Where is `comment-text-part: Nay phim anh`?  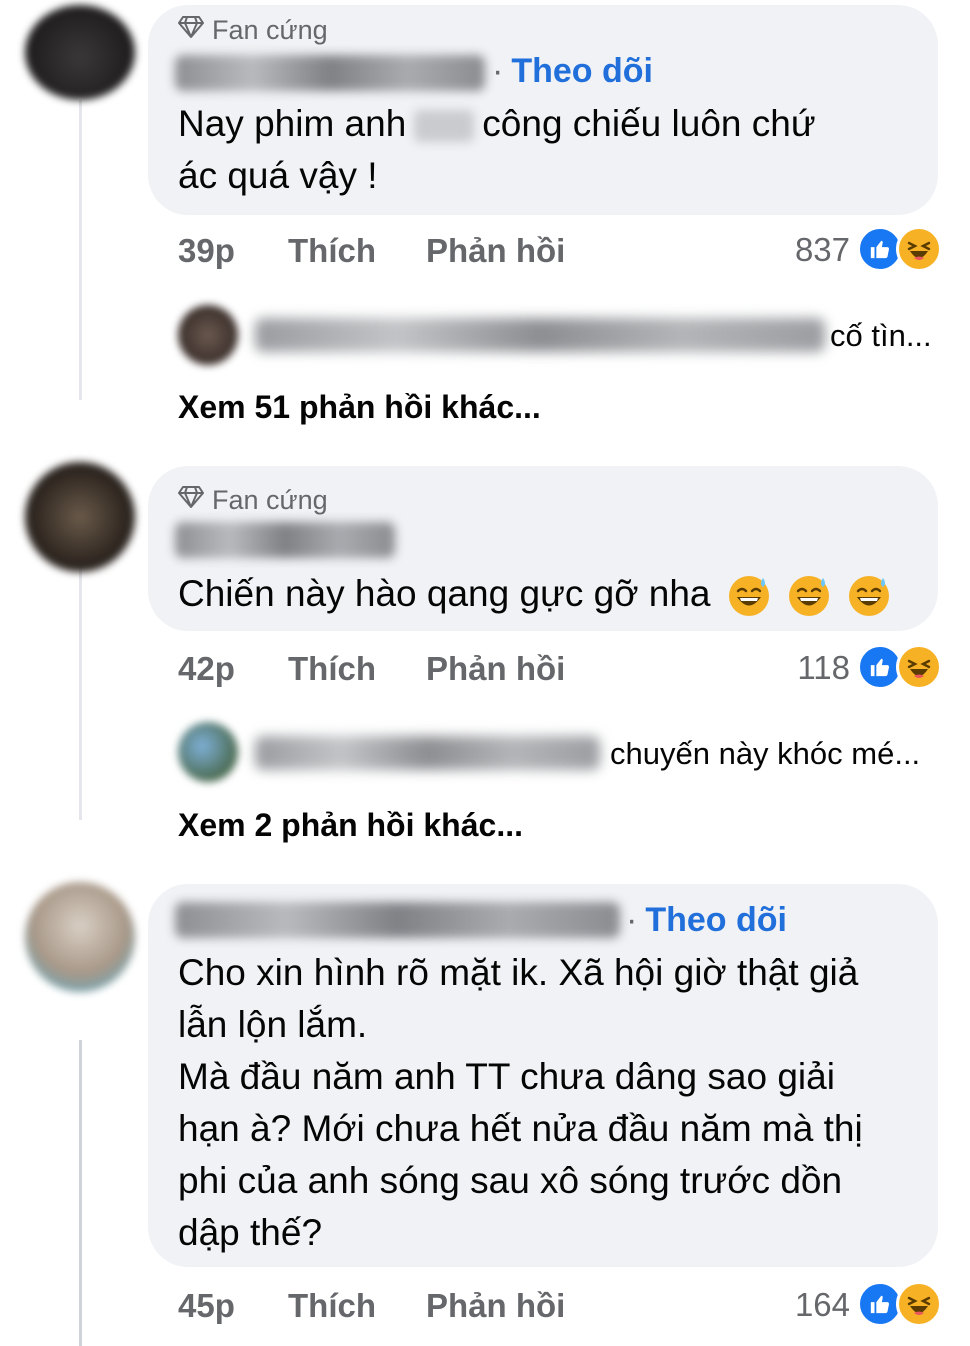 comment-text-part: Nay phim anh is located at coordinates (292, 123).